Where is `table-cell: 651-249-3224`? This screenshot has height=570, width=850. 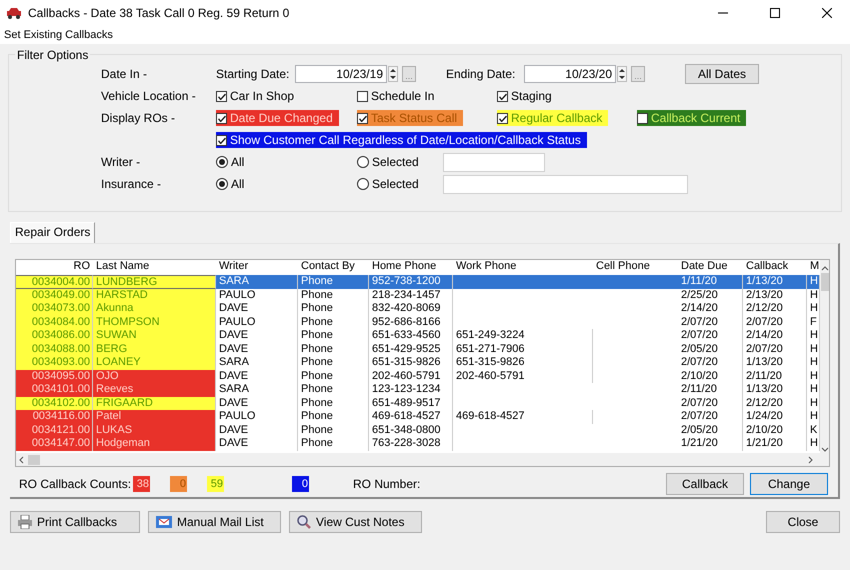
table-cell: 651-249-3224 is located at coordinates (523, 335).